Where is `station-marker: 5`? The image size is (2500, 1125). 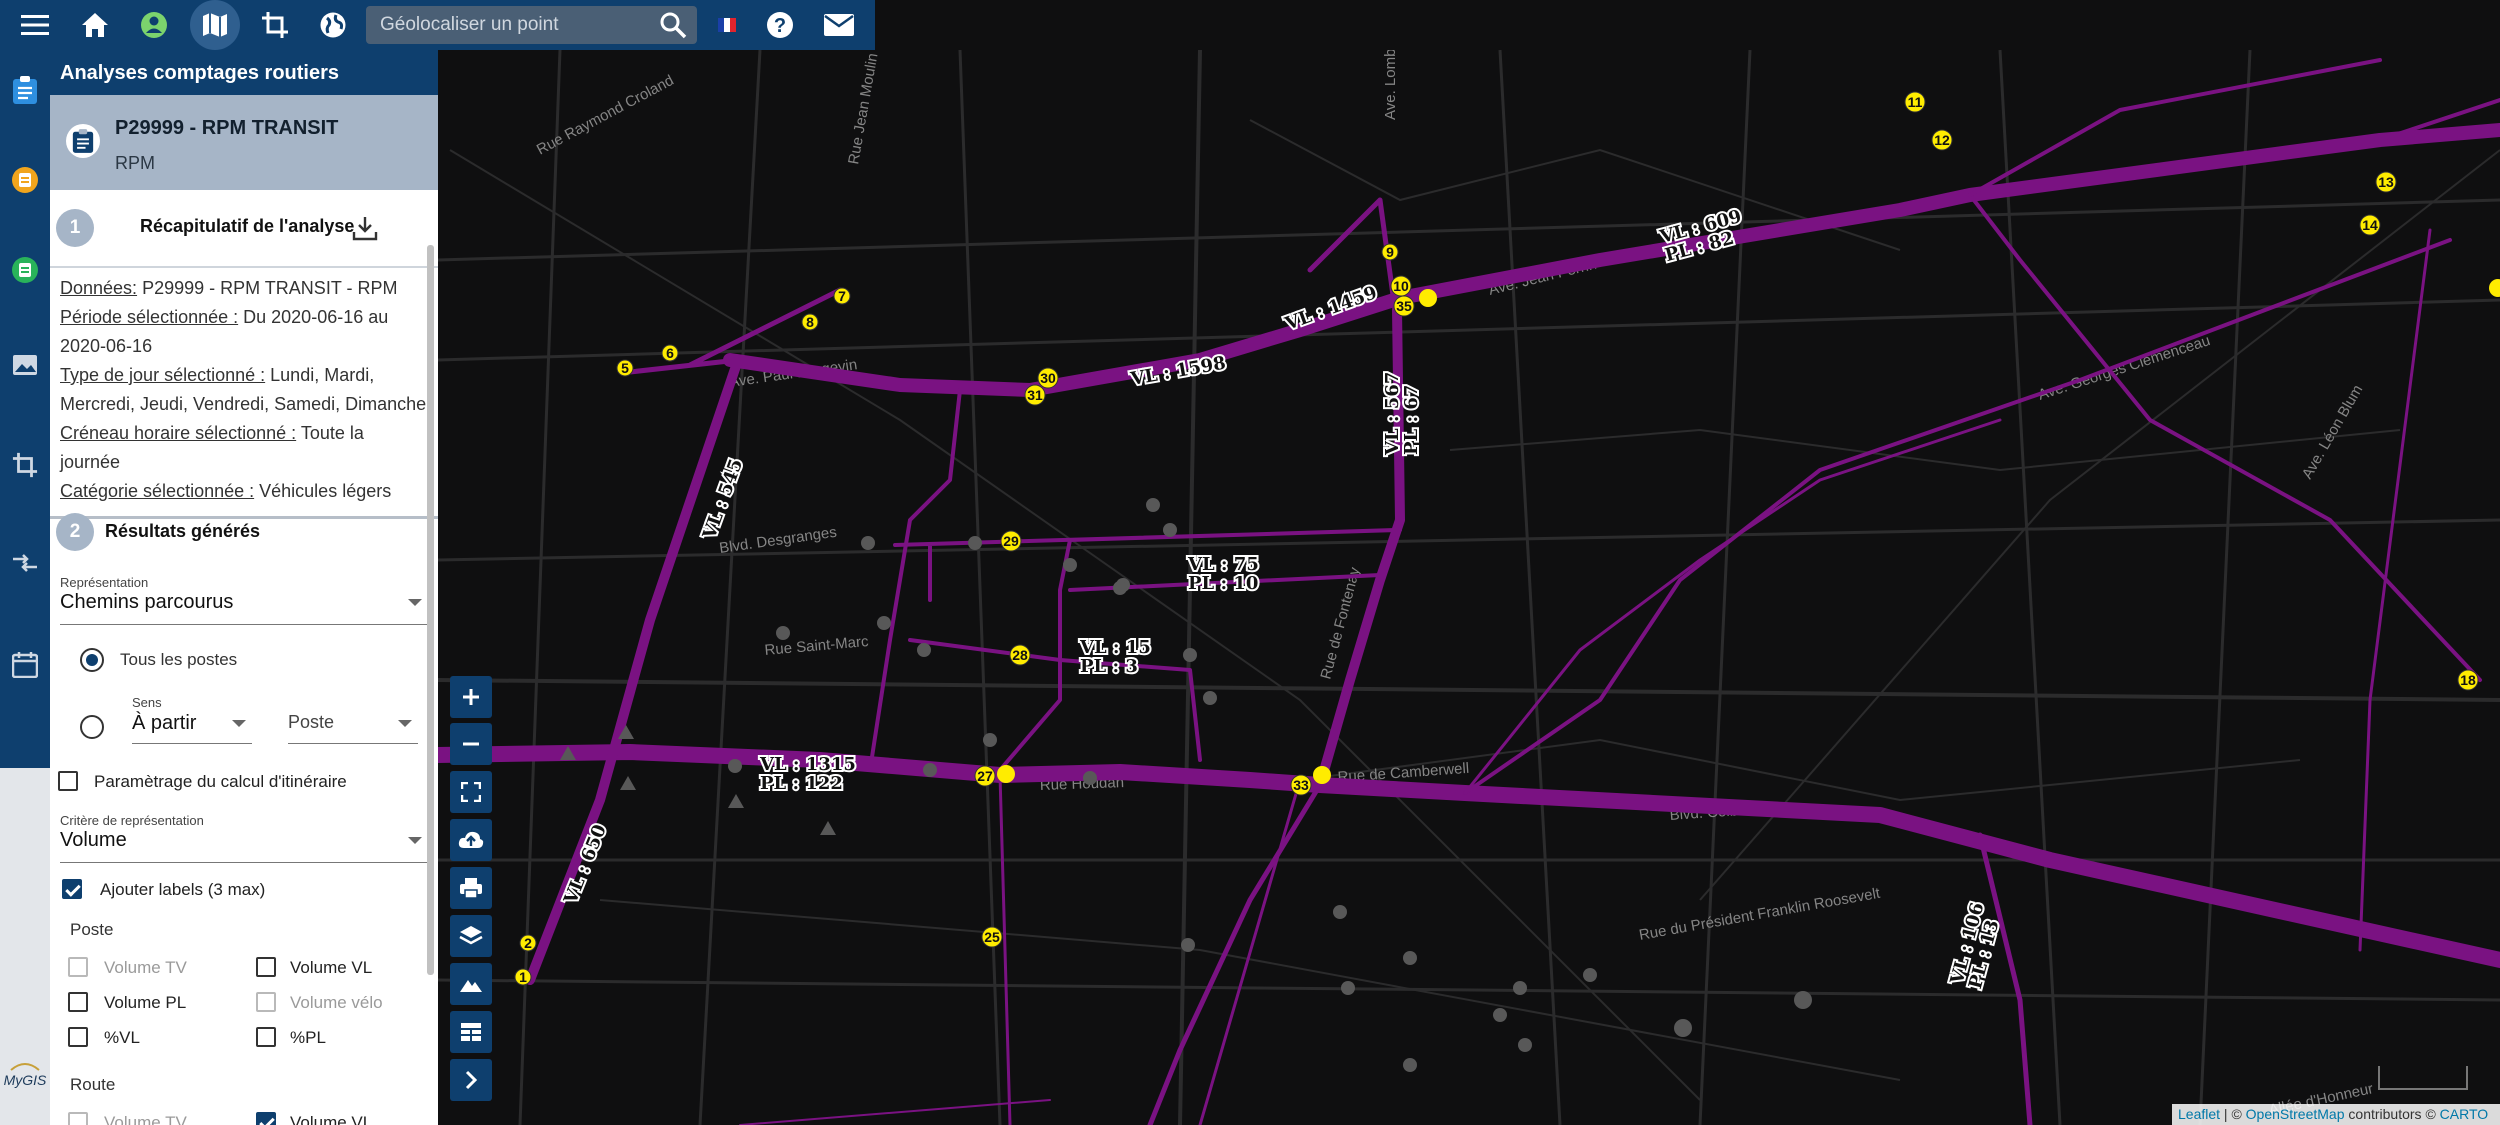
station-marker: 5 is located at coordinates (625, 368).